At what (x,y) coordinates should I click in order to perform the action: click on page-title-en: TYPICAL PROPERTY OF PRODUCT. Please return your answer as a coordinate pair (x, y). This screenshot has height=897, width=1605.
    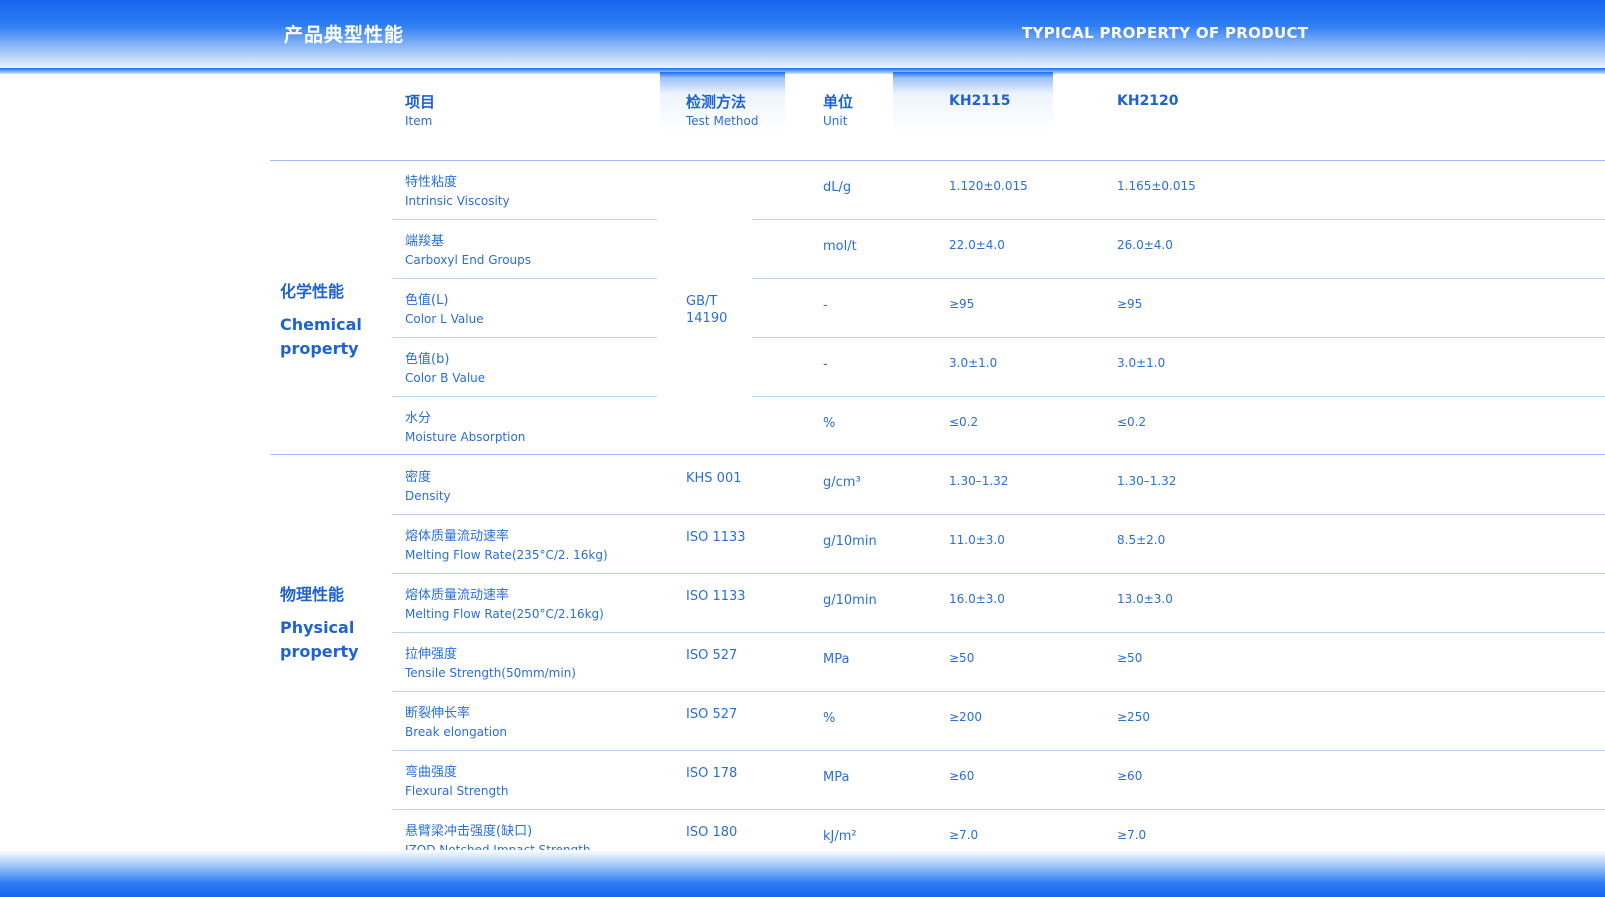
    Looking at the image, I should click on (1165, 33).